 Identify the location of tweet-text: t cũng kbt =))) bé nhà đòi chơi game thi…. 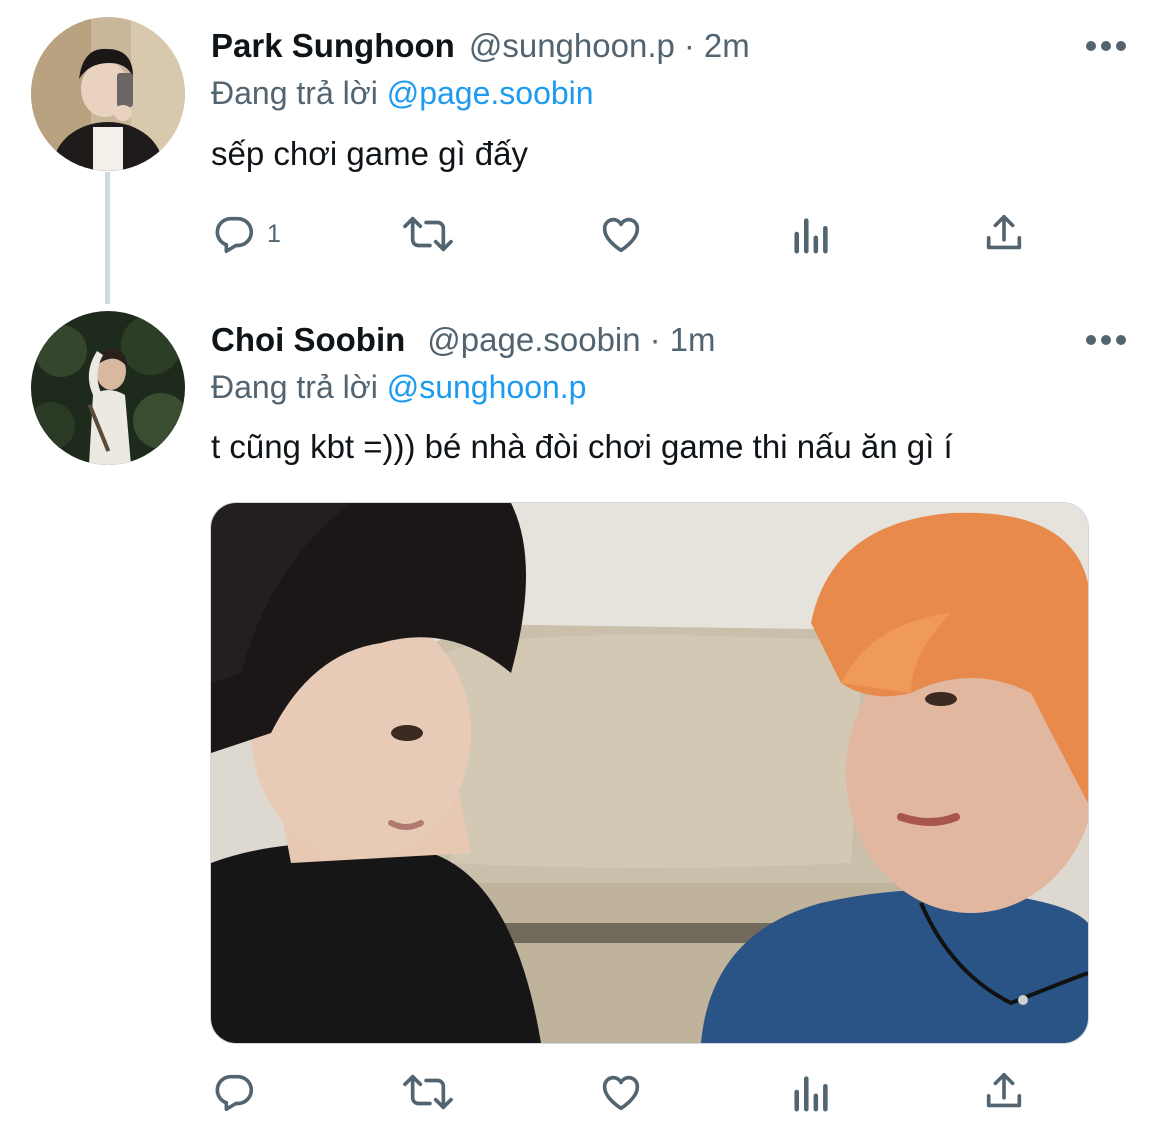
(582, 446).